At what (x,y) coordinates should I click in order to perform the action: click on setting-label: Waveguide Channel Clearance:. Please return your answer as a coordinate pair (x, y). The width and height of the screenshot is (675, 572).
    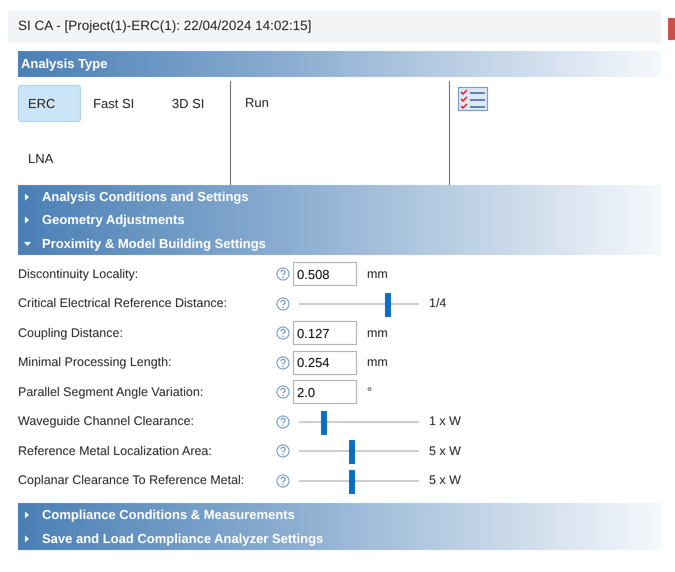
    Looking at the image, I should click on (107, 421).